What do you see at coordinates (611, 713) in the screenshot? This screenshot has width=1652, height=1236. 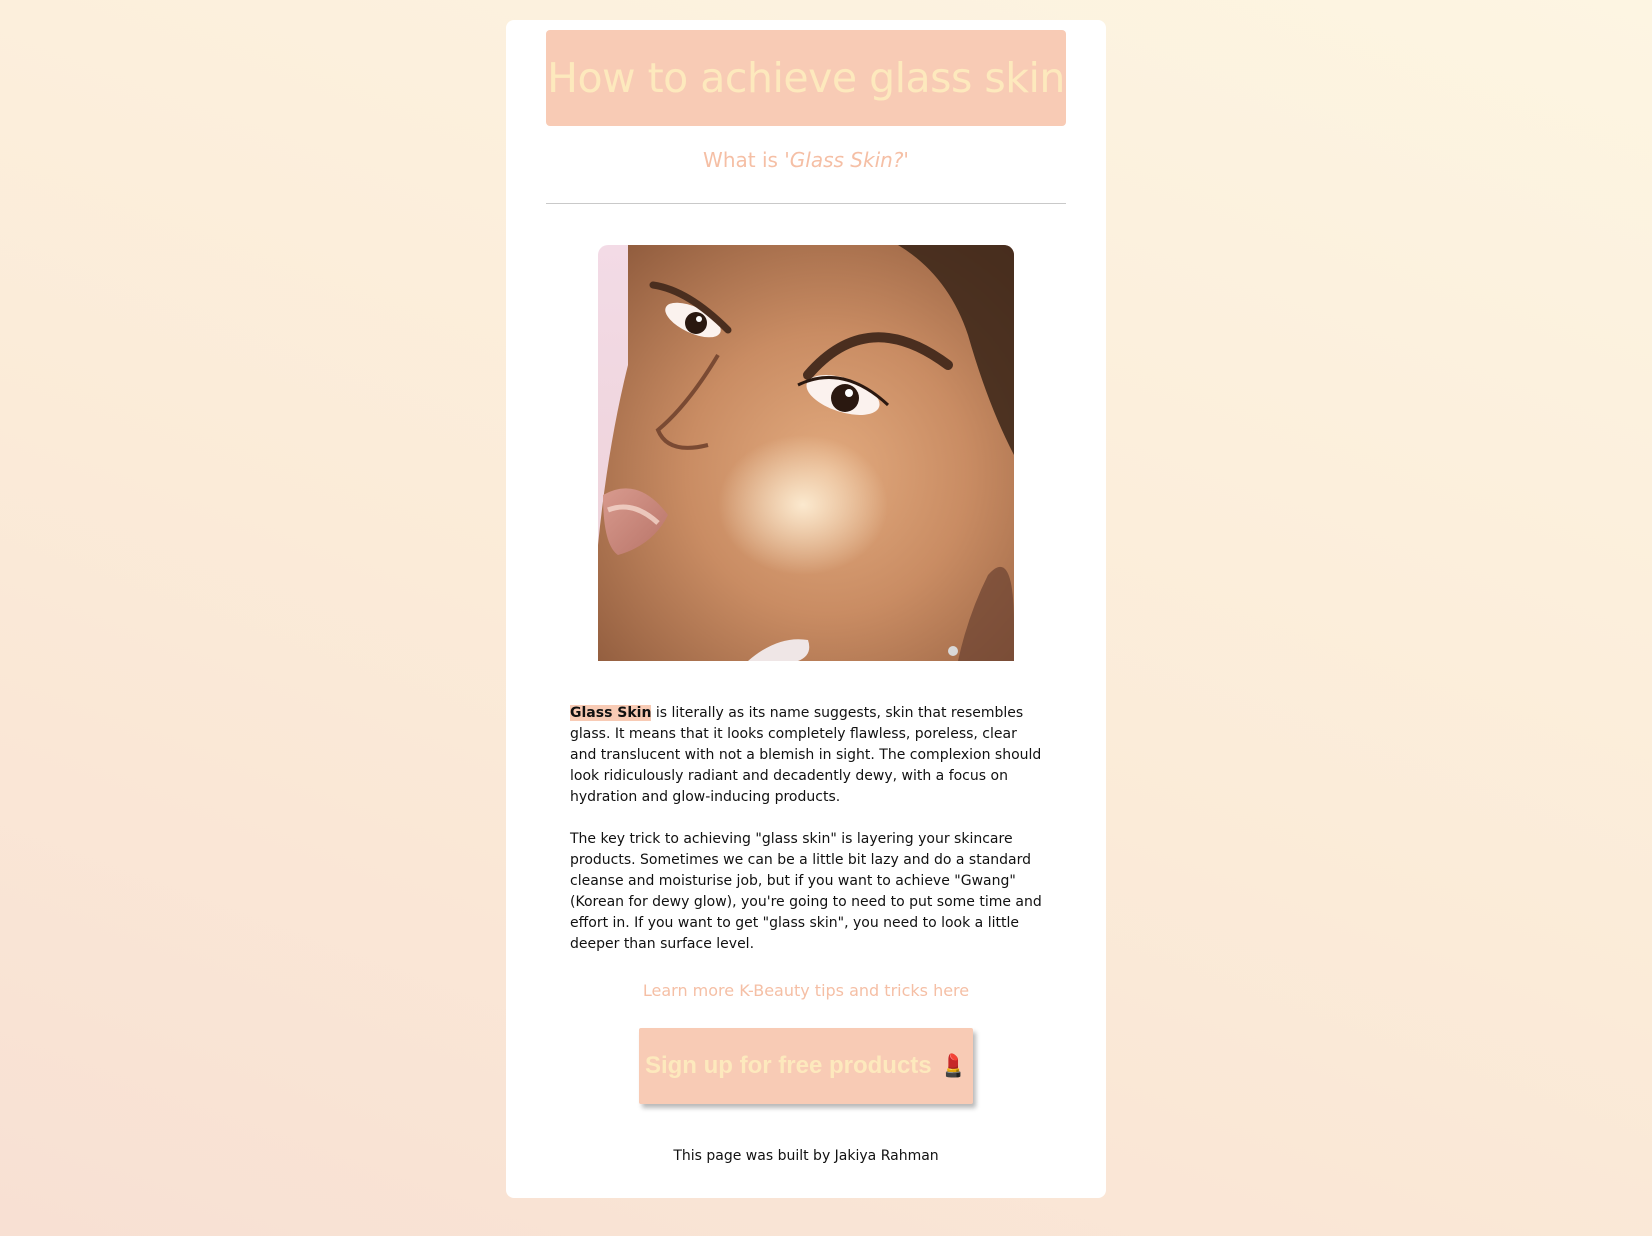 I see `glass-skin-highlight: Glass Skin` at bounding box center [611, 713].